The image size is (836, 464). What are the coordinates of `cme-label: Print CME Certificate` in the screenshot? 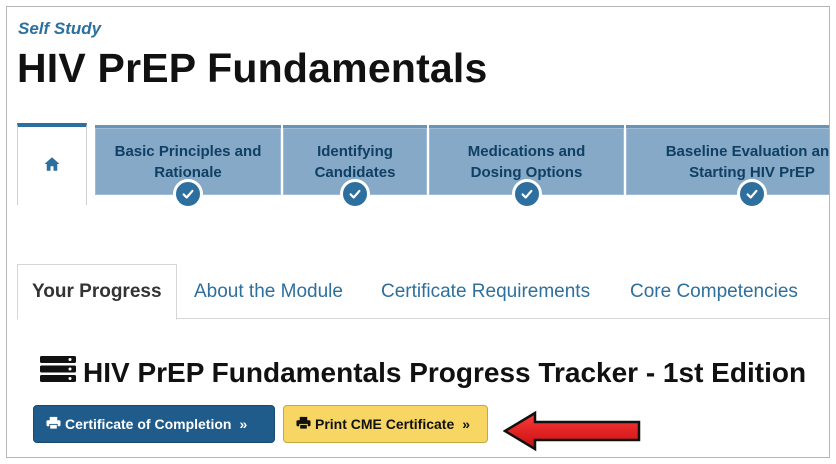 It's located at (385, 424).